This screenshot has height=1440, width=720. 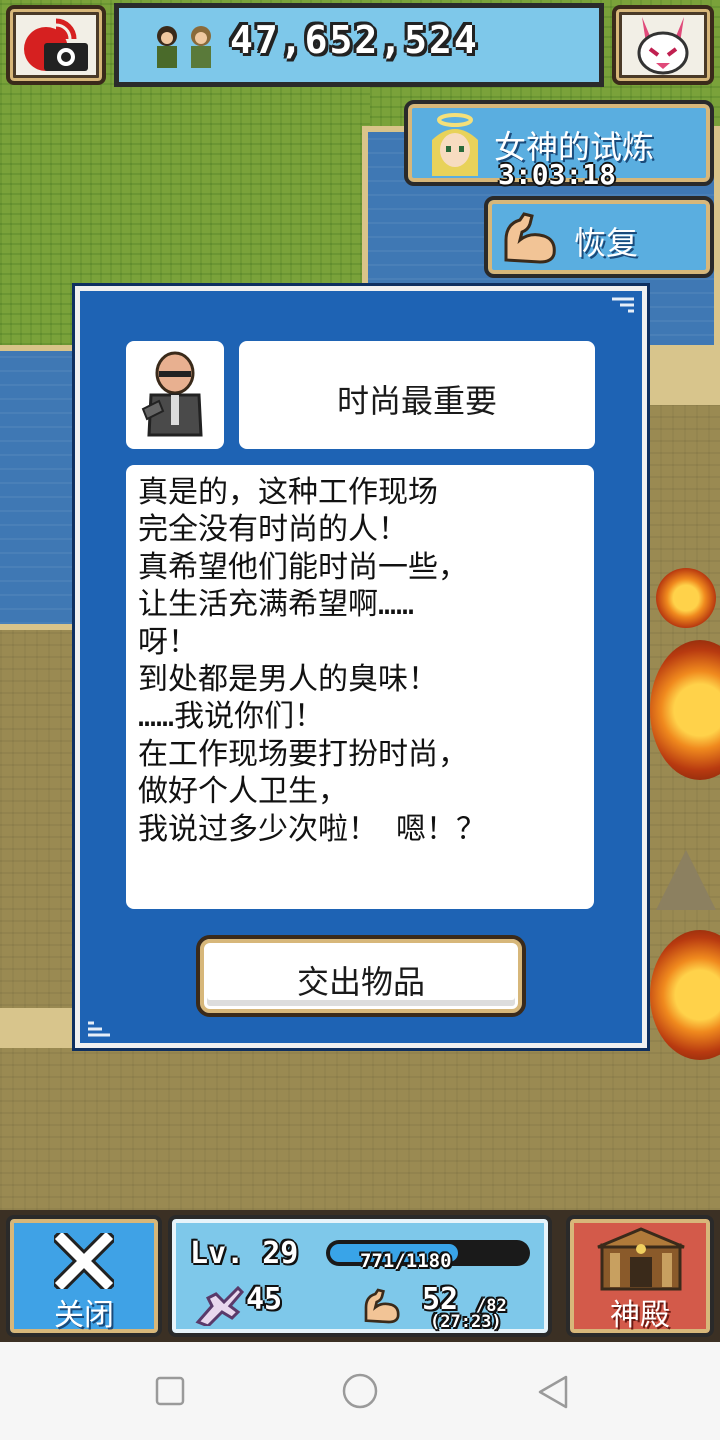 I want to click on goddess-trial-timer: 3:03:18, so click(x=557, y=174).